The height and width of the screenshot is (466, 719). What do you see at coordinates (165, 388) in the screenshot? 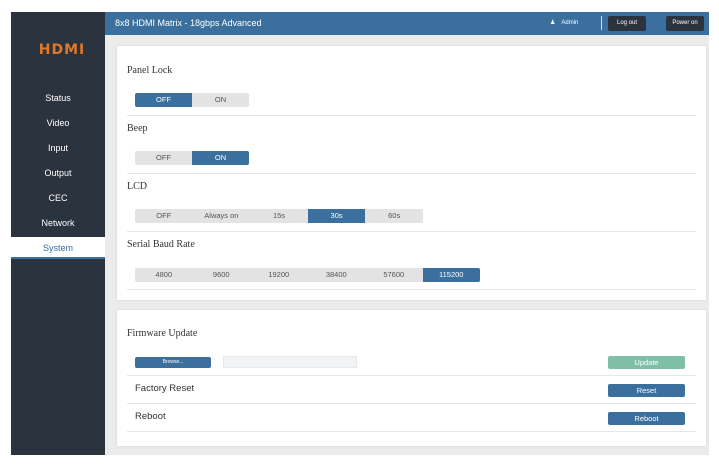
I see `factory-reset-label: Factory Reset` at bounding box center [165, 388].